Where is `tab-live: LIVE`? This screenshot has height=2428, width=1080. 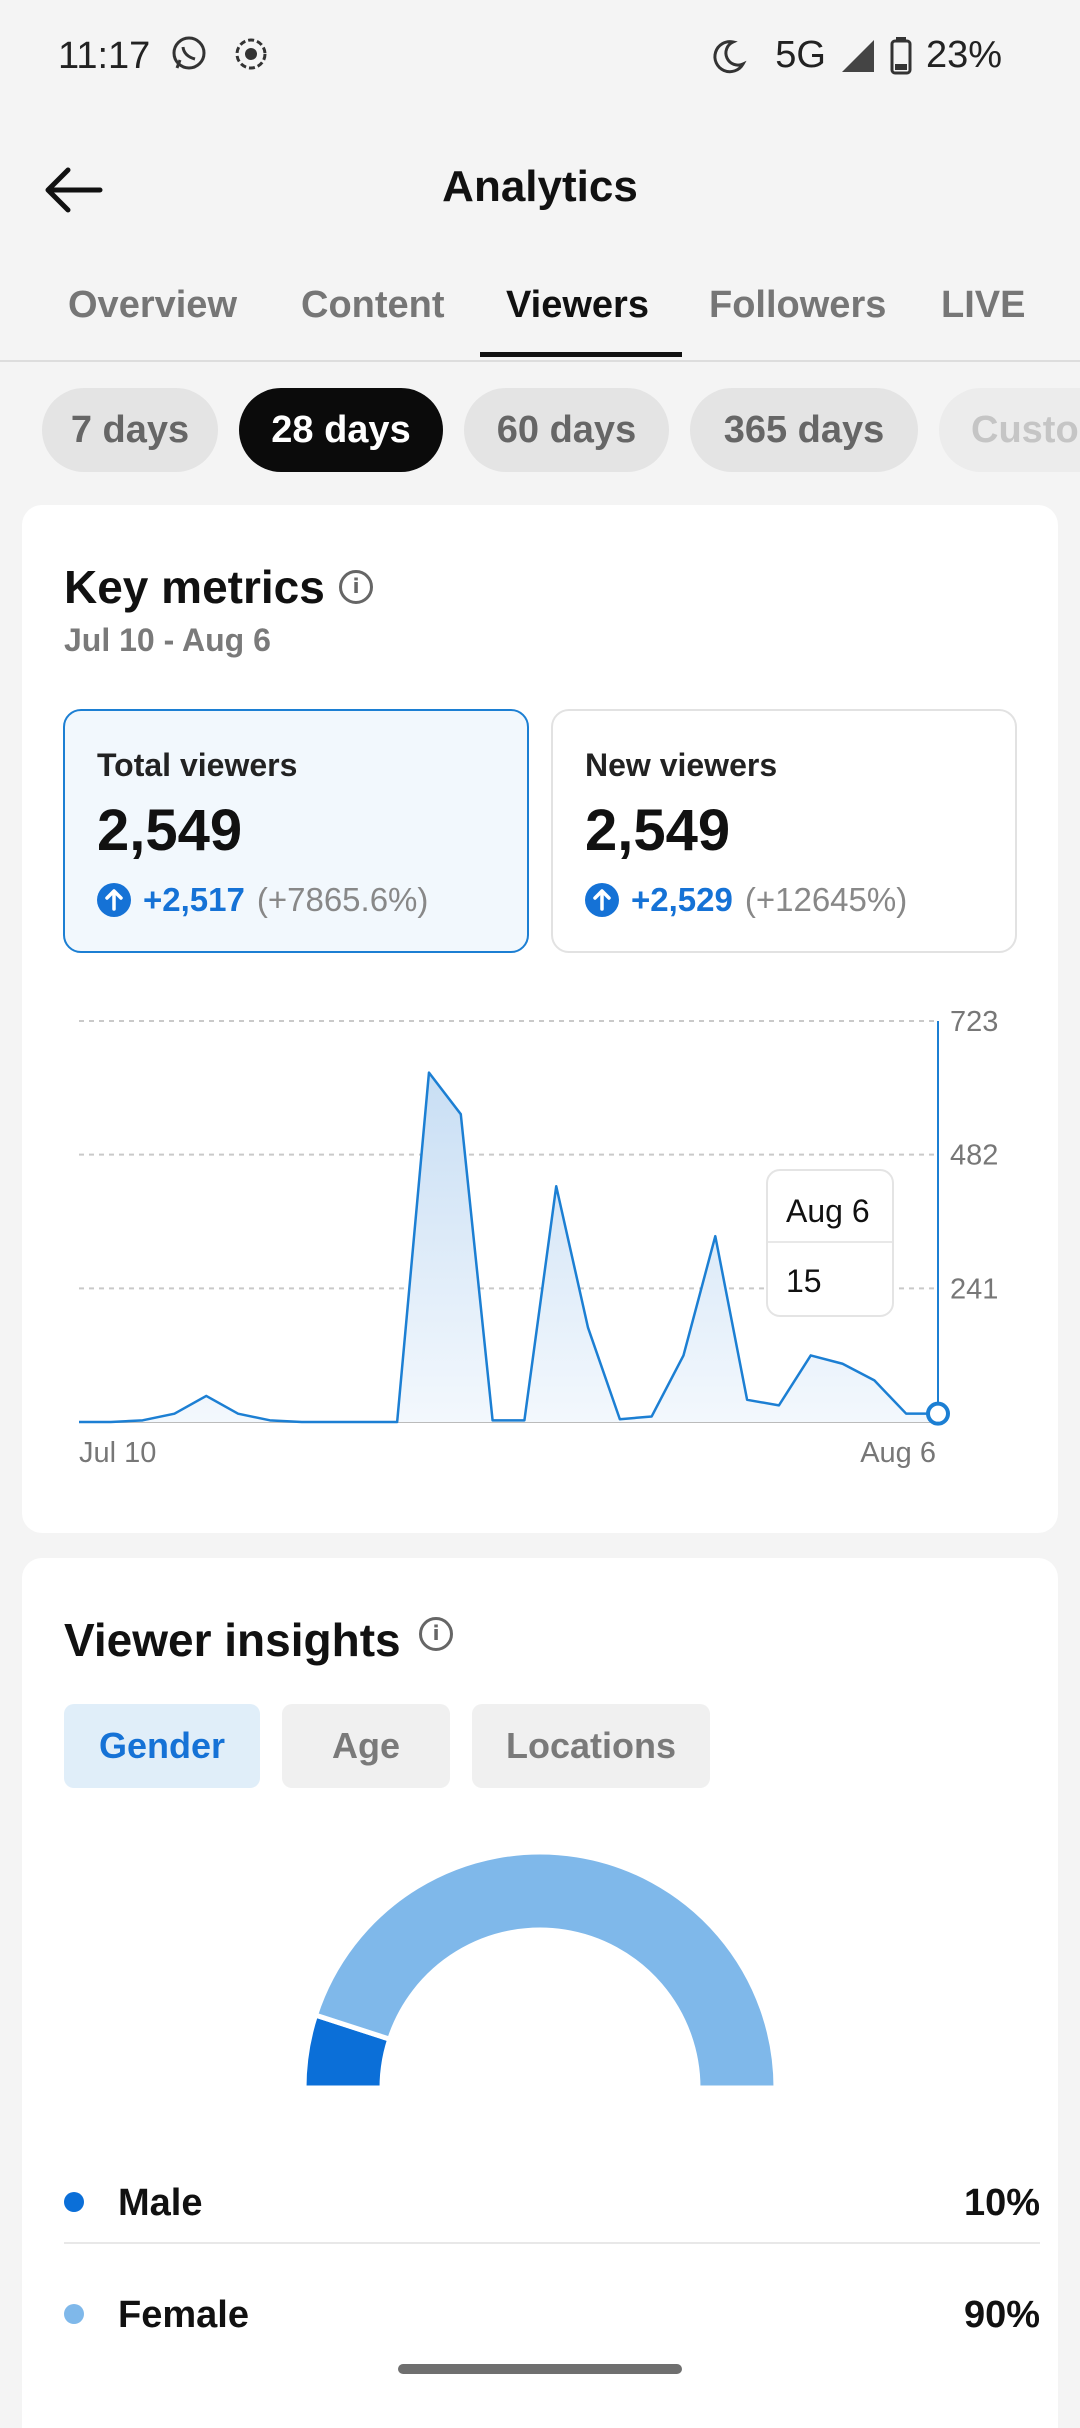 tab-live: LIVE is located at coordinates (983, 305).